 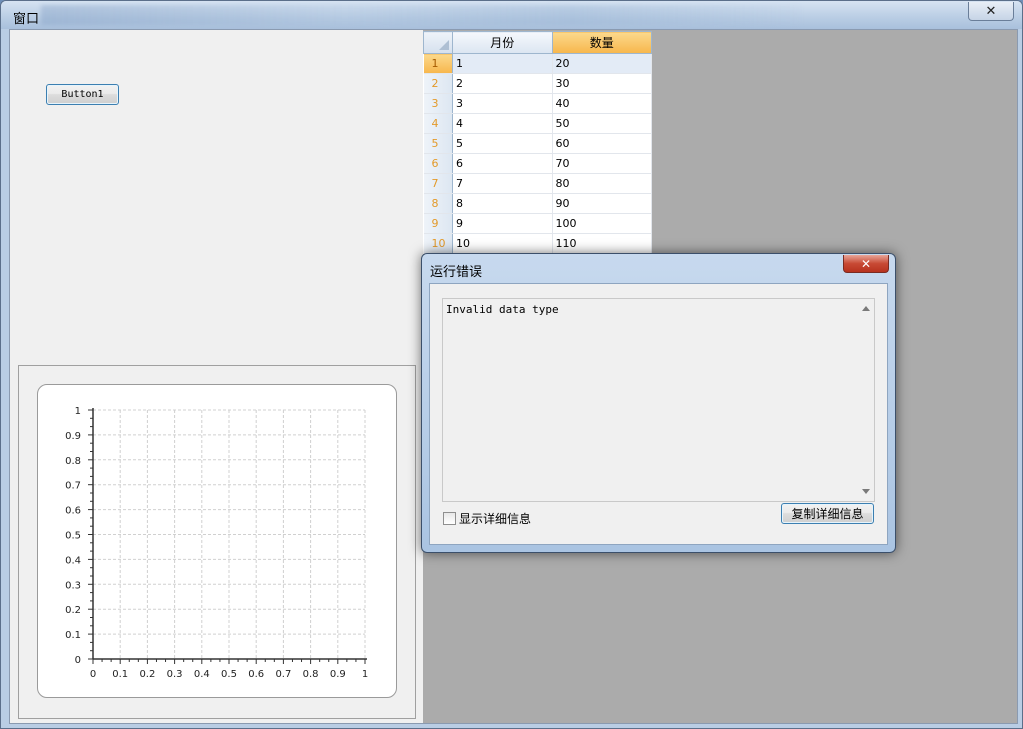 I want to click on table-row: 7 7 80, so click(x=537, y=183).